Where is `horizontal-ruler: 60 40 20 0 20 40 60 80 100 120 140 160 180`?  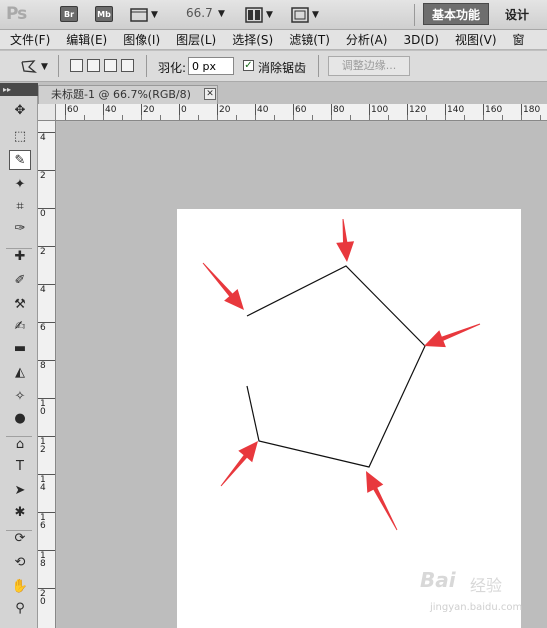
horizontal-ruler: 60 40 20 0 20 40 60 80 100 120 140 160 180 is located at coordinates (301, 112).